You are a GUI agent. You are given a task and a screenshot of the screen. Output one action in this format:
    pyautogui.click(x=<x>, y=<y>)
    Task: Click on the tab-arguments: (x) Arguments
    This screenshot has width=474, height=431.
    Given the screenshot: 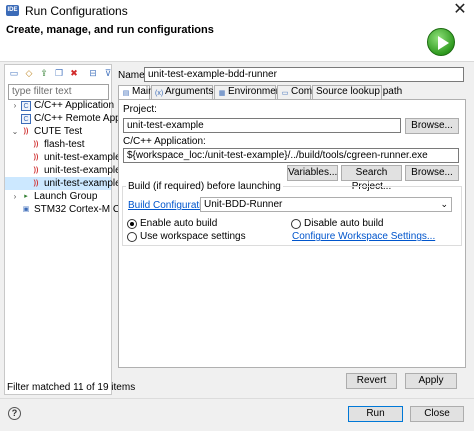 What is the action you would take?
    pyautogui.click(x=182, y=92)
    